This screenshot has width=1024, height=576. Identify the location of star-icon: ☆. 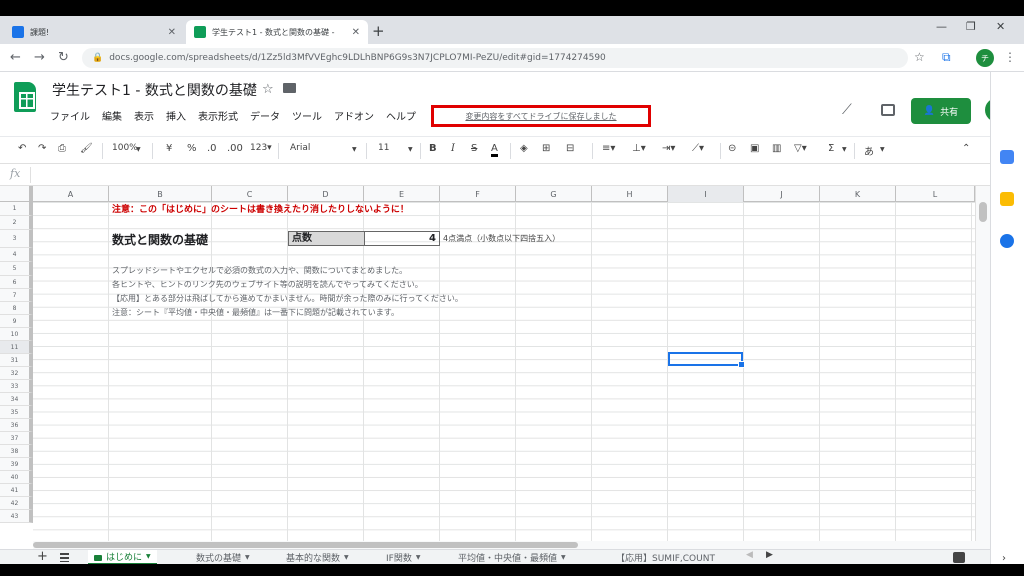
(268, 89).